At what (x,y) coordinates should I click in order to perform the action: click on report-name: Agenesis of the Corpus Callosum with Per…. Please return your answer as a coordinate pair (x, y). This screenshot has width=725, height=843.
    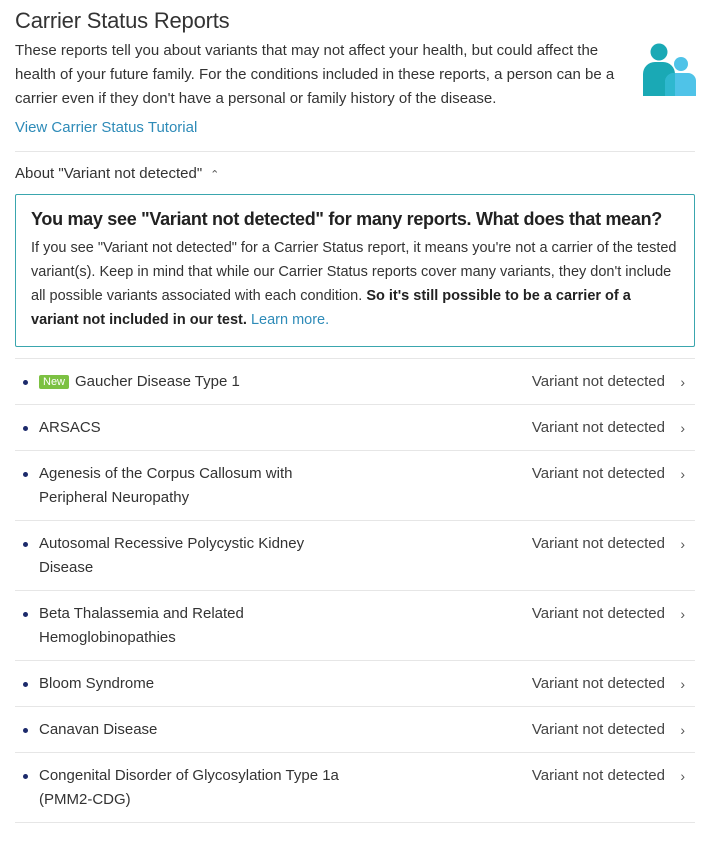
    Looking at the image, I should click on (189, 486).